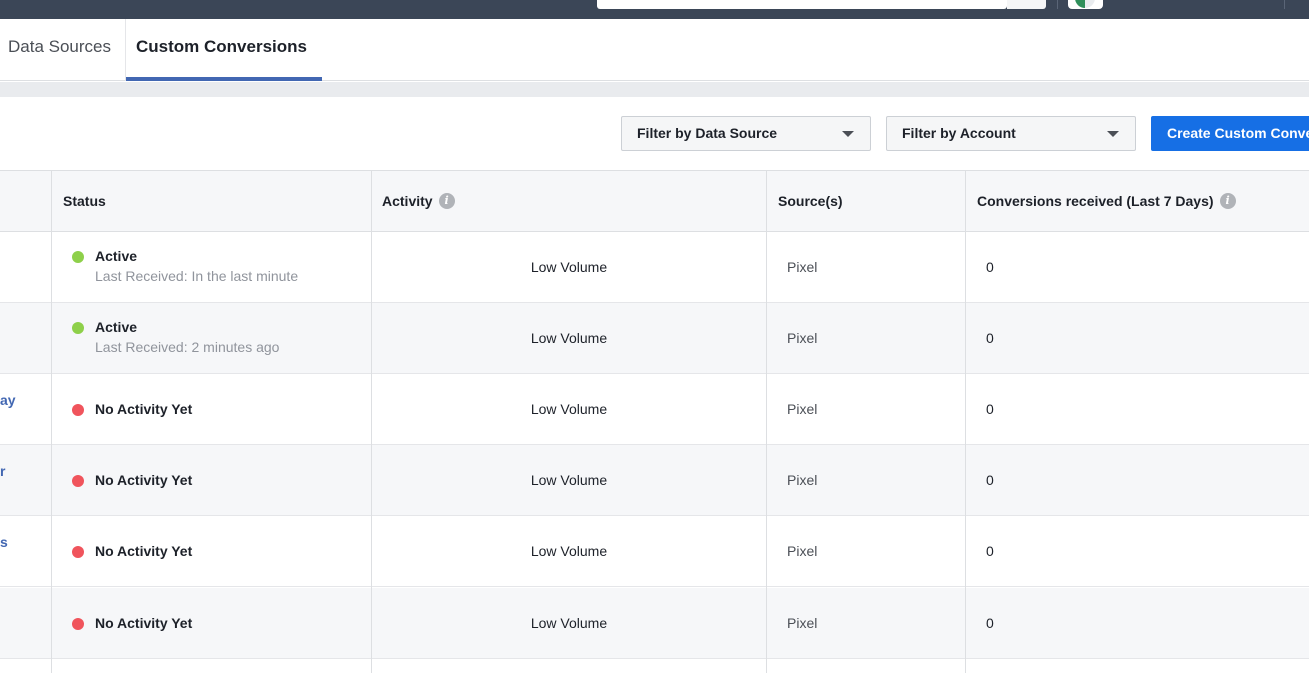 The image size is (1309, 673). I want to click on conversion-name-link: ay, so click(8, 400).